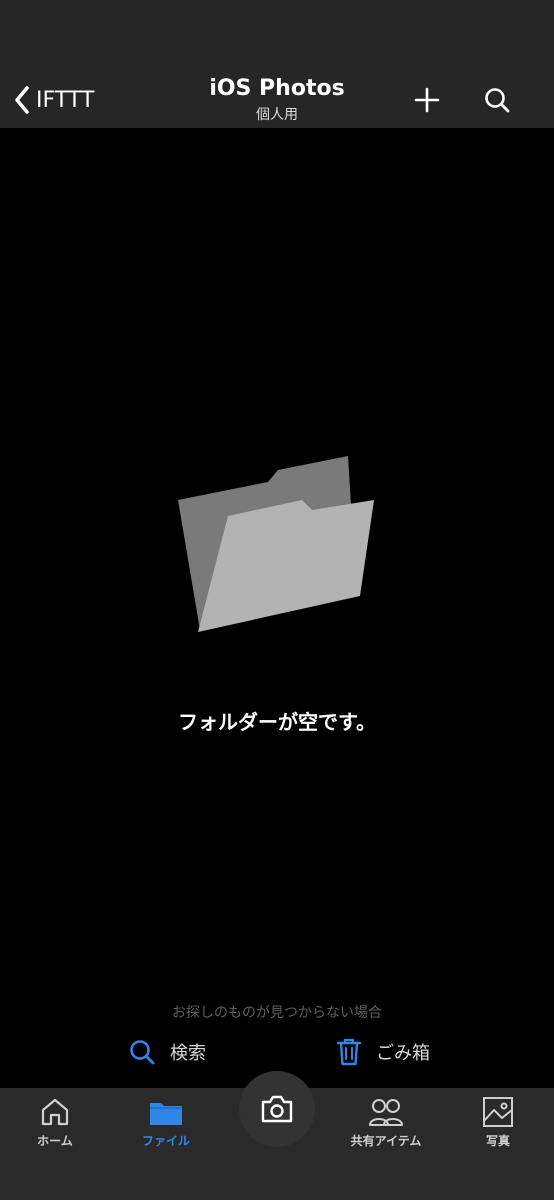 The image size is (554, 1200). I want to click on search-button, so click(497, 100).